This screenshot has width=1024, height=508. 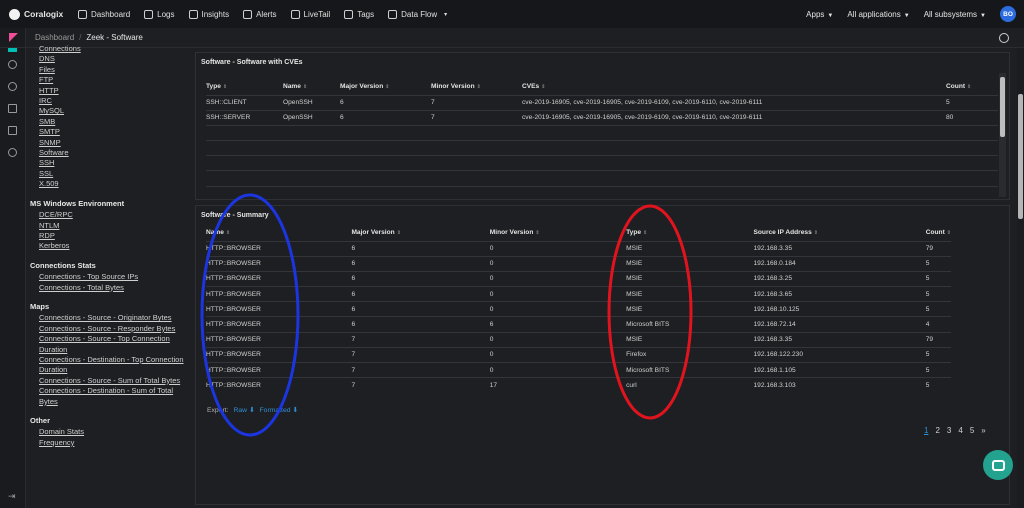 I want to click on sidebar-link: Frequency, so click(x=114, y=443).